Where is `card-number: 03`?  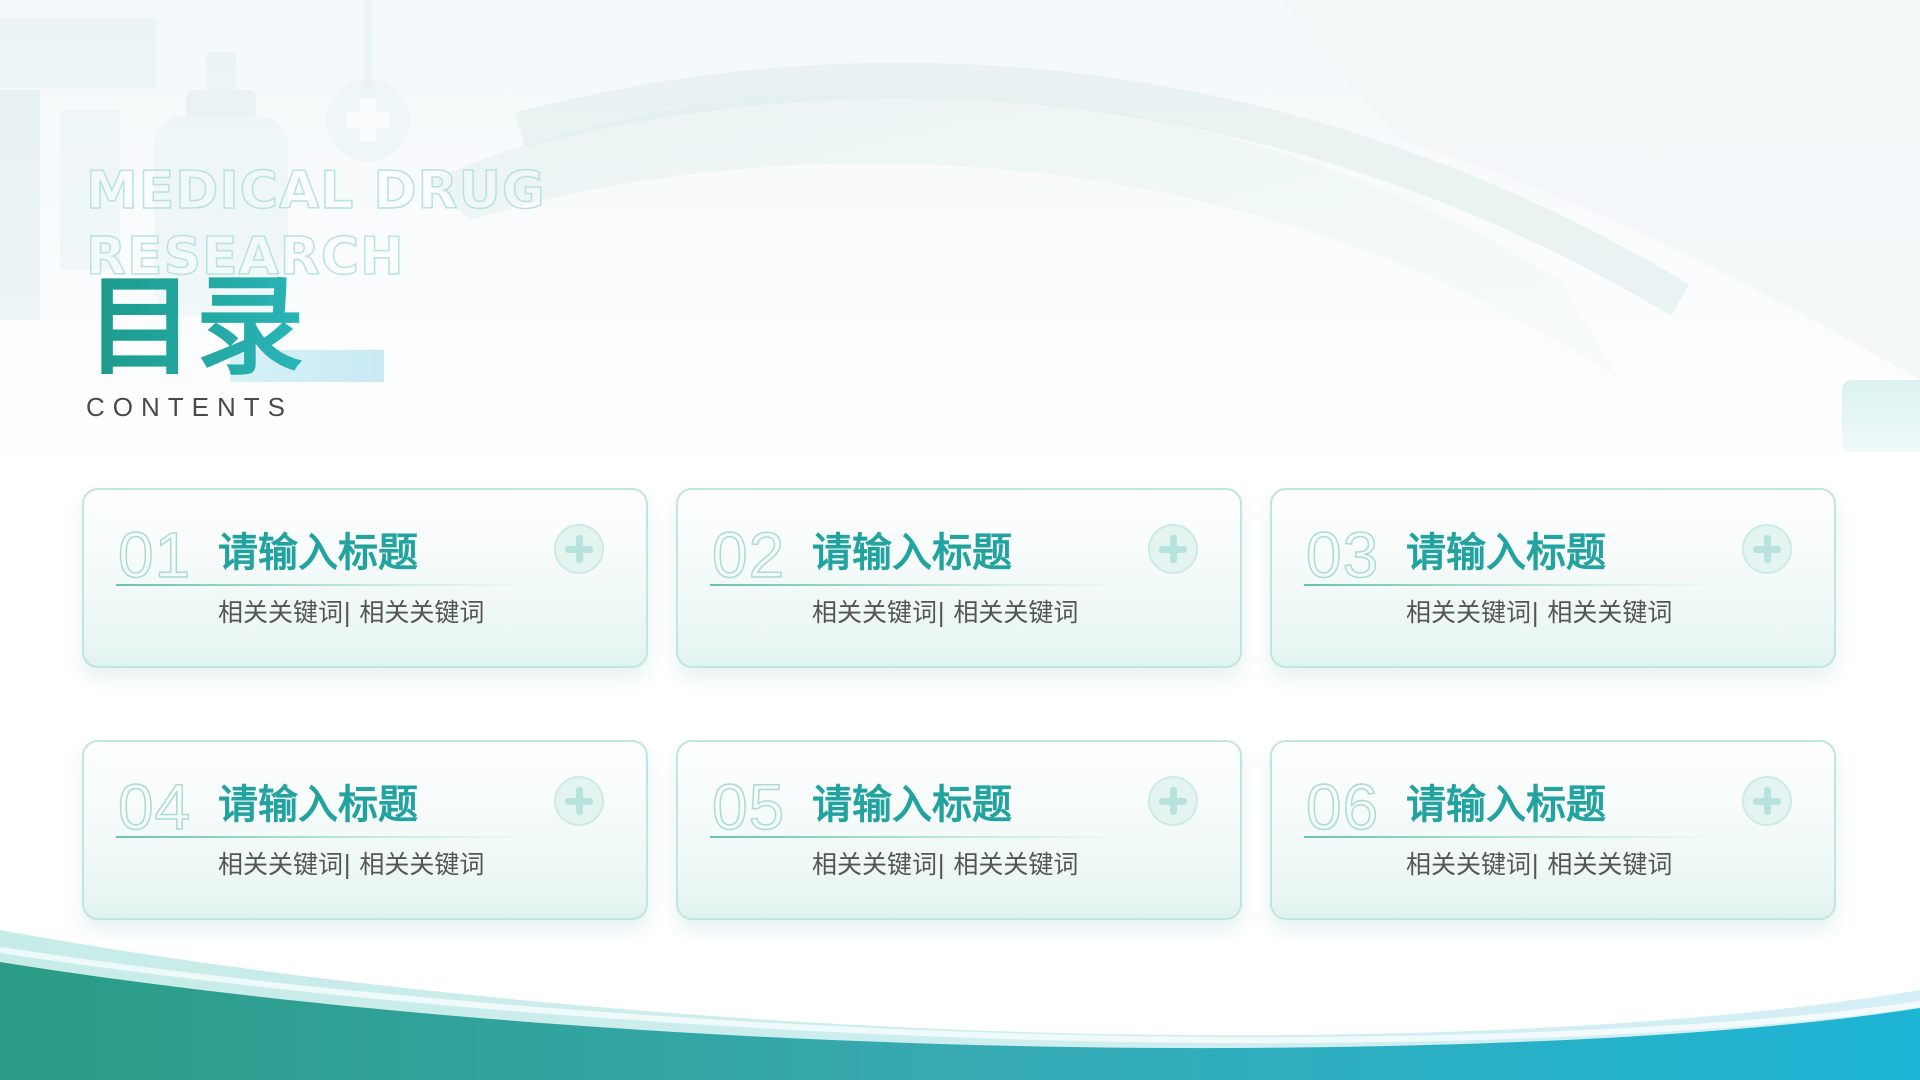 card-number: 03 is located at coordinates (1342, 555).